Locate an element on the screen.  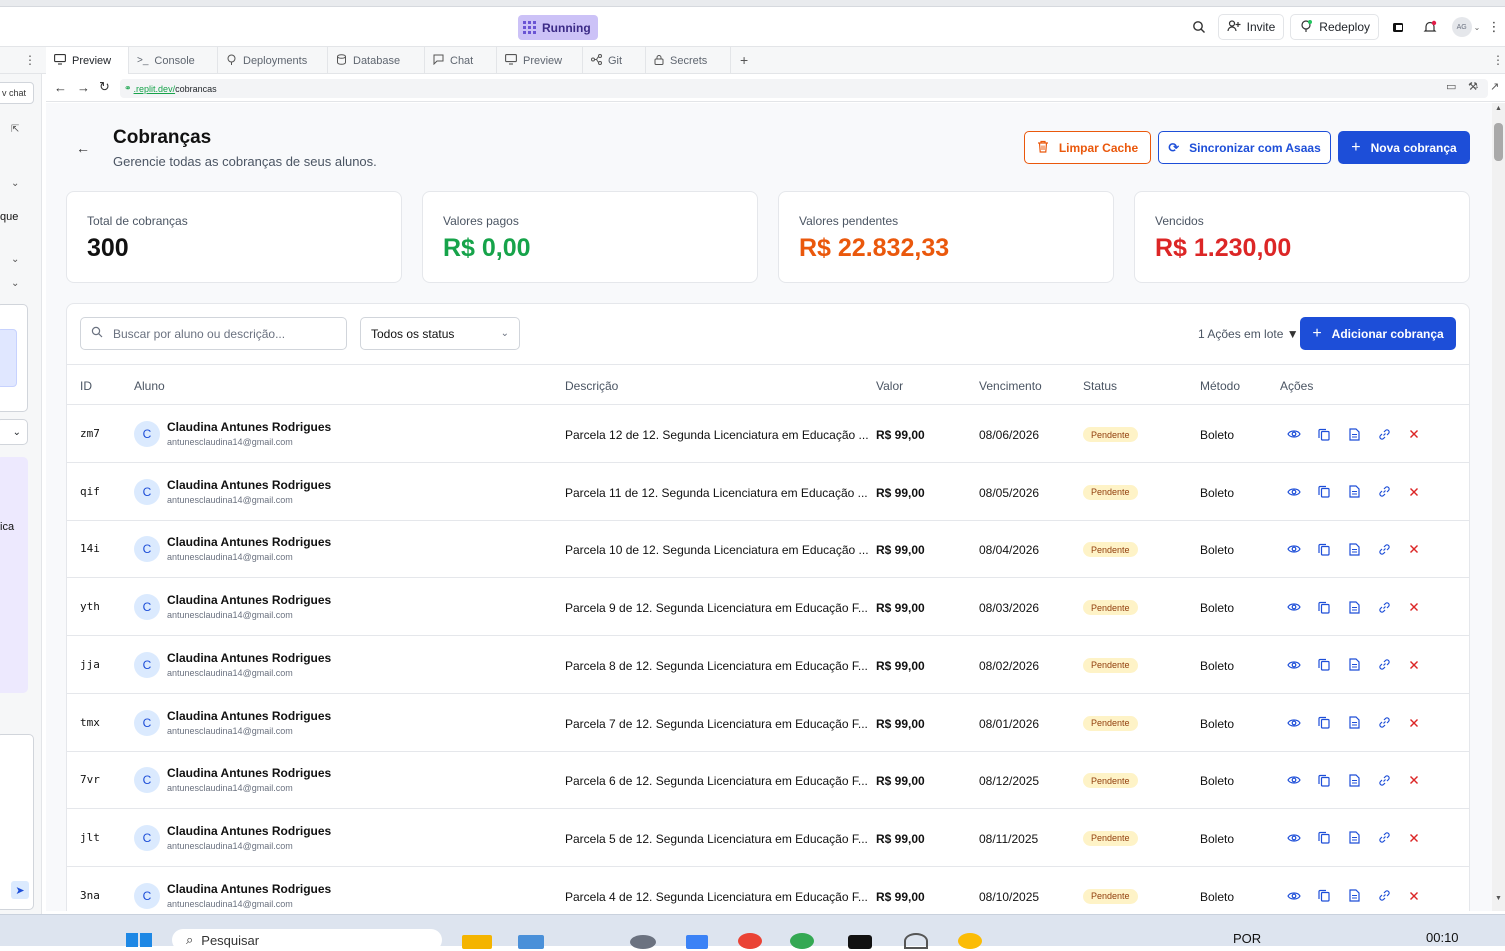
tab-secrets: Secrets is located at coordinates (688, 60).